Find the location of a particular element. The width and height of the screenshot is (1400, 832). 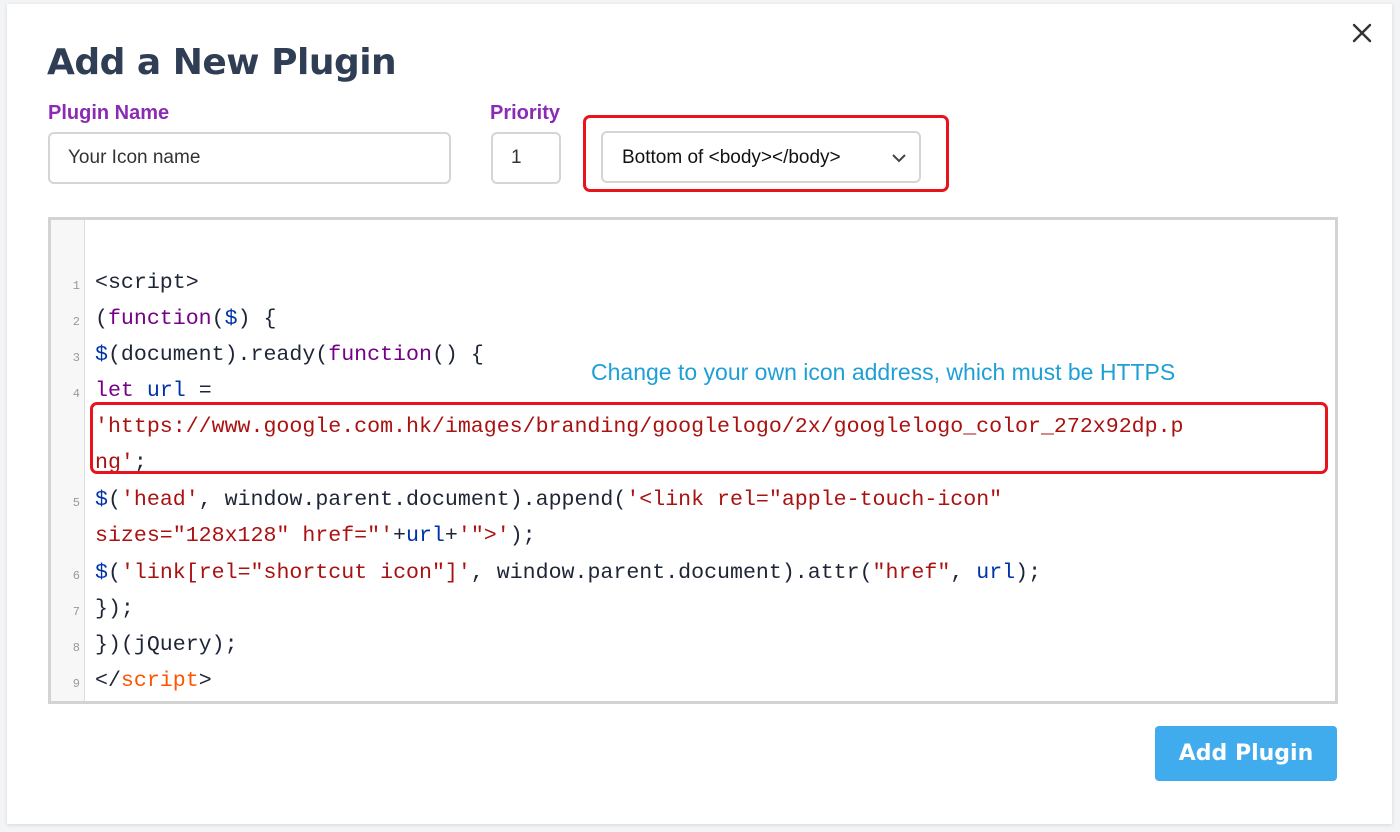

code-line-2: (function($) { is located at coordinates (185, 319).